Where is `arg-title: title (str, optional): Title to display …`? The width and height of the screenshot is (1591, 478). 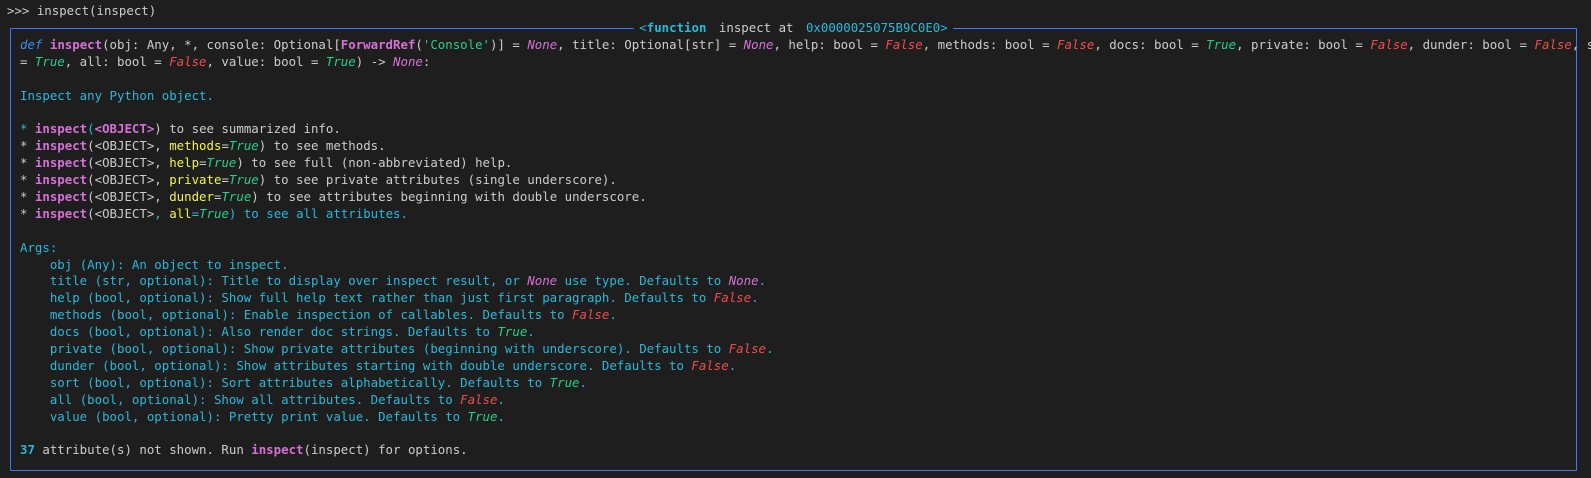
arg-title: title (str, optional): Title to display … is located at coordinates (393, 281).